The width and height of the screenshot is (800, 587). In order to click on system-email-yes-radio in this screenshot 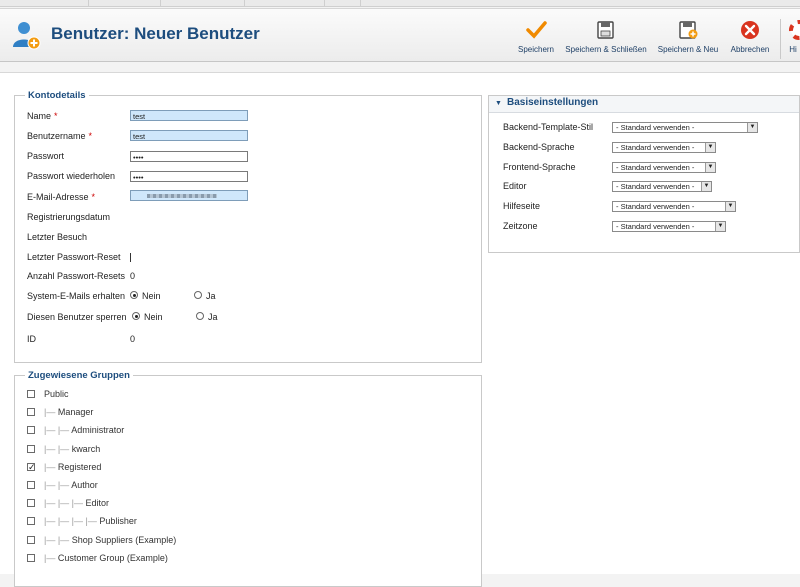, I will do `click(198, 295)`.